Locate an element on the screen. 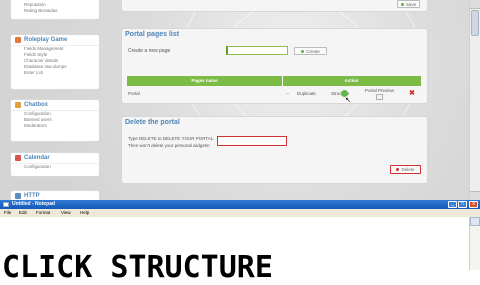 The width and height of the screenshot is (480, 285). column-header: Action is located at coordinates (351, 80).